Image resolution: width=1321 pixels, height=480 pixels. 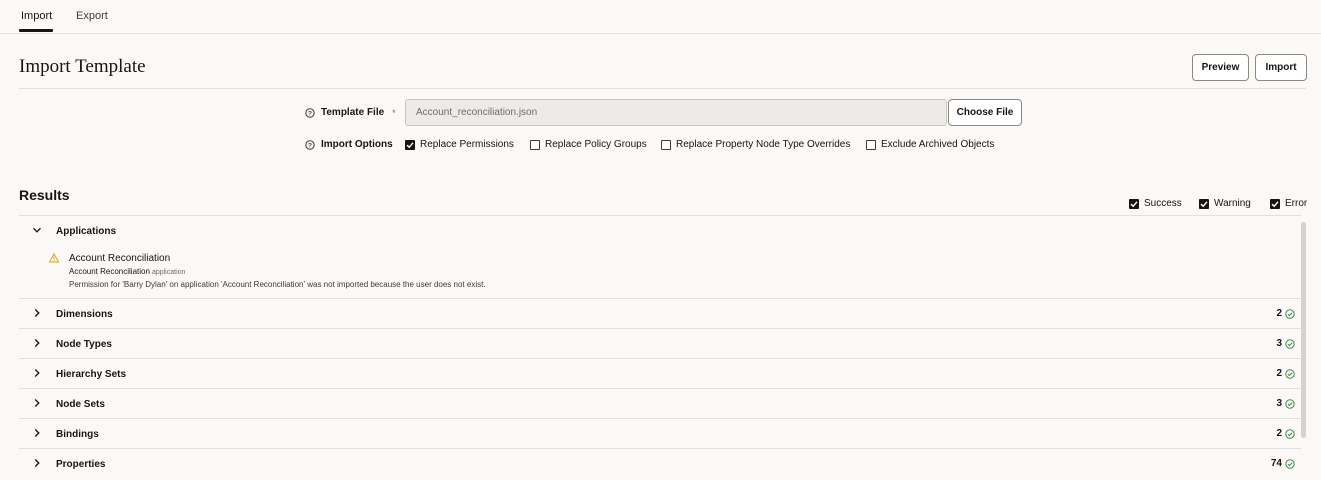 I want to click on section-label: Applications, so click(x=86, y=231).